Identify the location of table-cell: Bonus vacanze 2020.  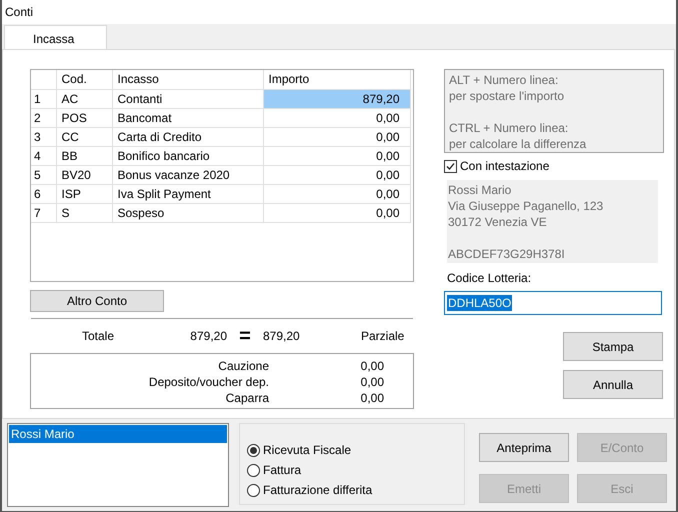
(187, 174).